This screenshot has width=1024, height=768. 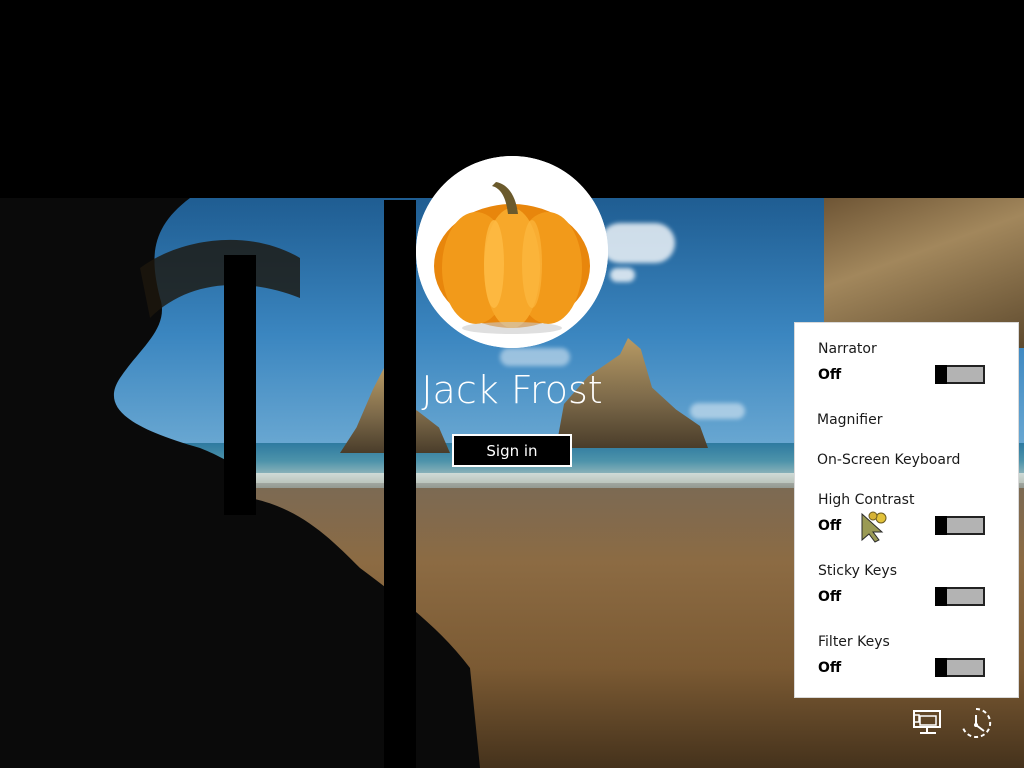 What do you see at coordinates (960, 374) in the screenshot?
I see `narrator-toggle` at bounding box center [960, 374].